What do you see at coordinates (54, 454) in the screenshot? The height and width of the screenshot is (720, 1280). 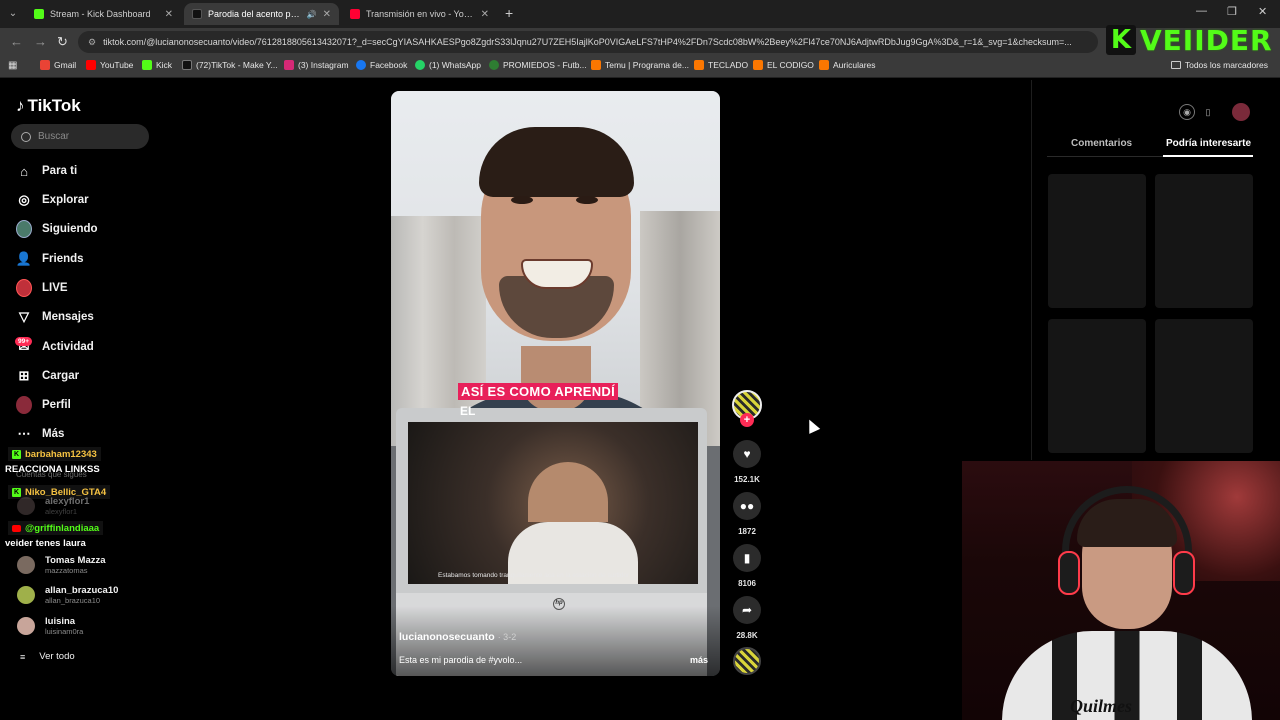 I see `chat-message: Kbarbaham12343` at bounding box center [54, 454].